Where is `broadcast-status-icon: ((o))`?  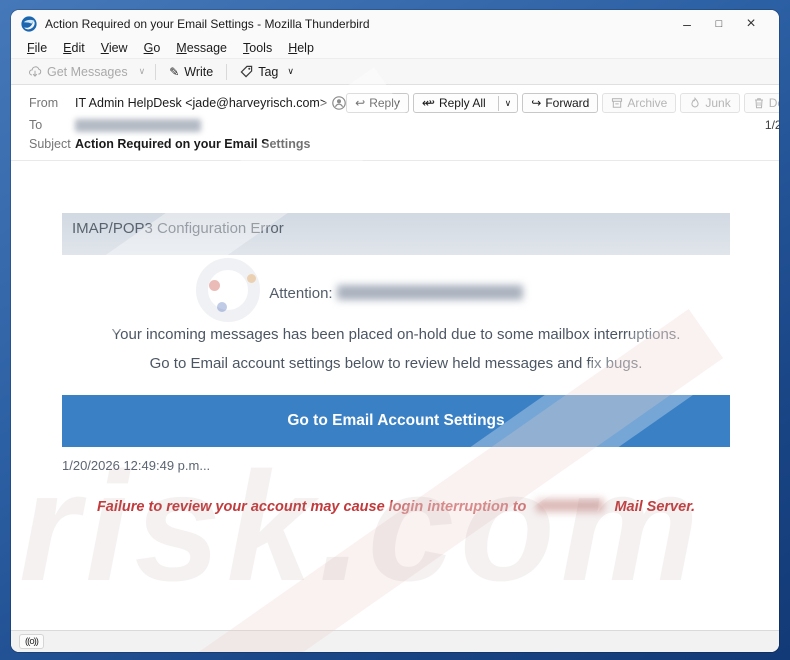 broadcast-status-icon: ((o)) is located at coordinates (31, 641).